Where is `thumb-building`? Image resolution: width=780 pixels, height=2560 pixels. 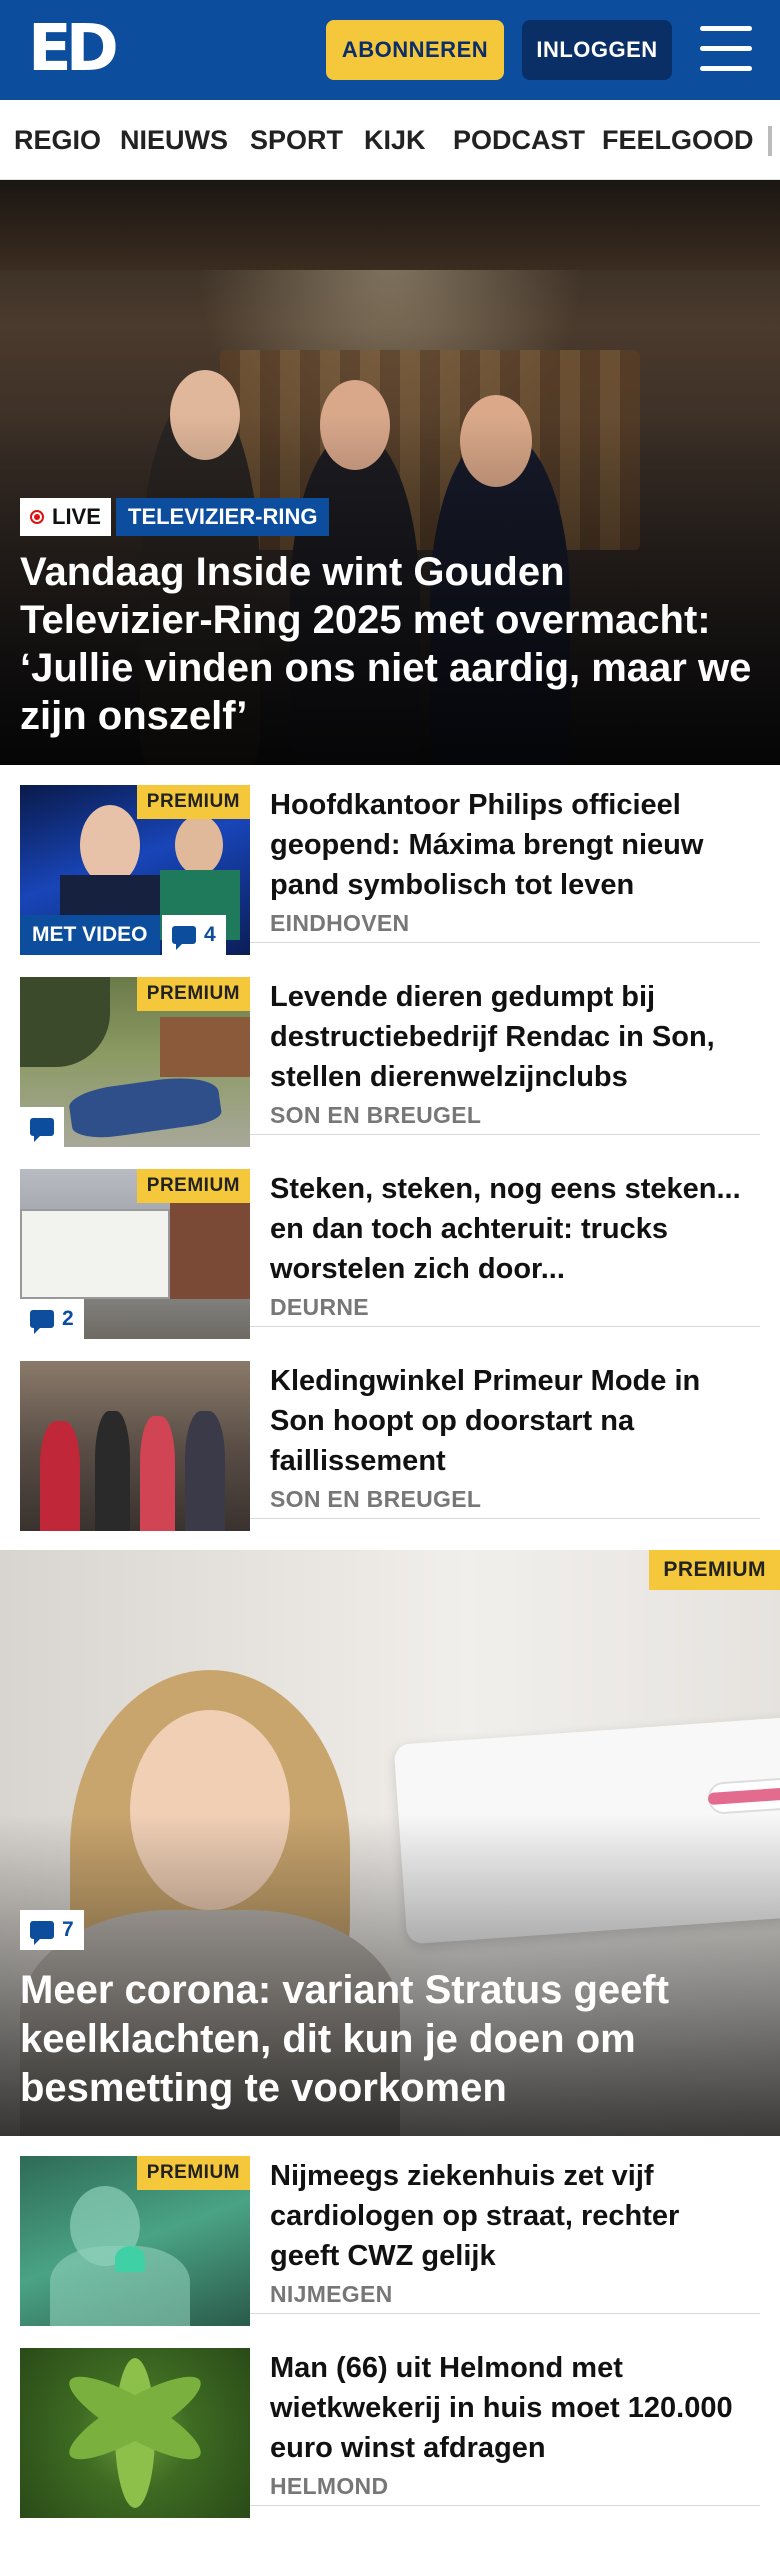 thumb-building is located at coordinates (205, 1047).